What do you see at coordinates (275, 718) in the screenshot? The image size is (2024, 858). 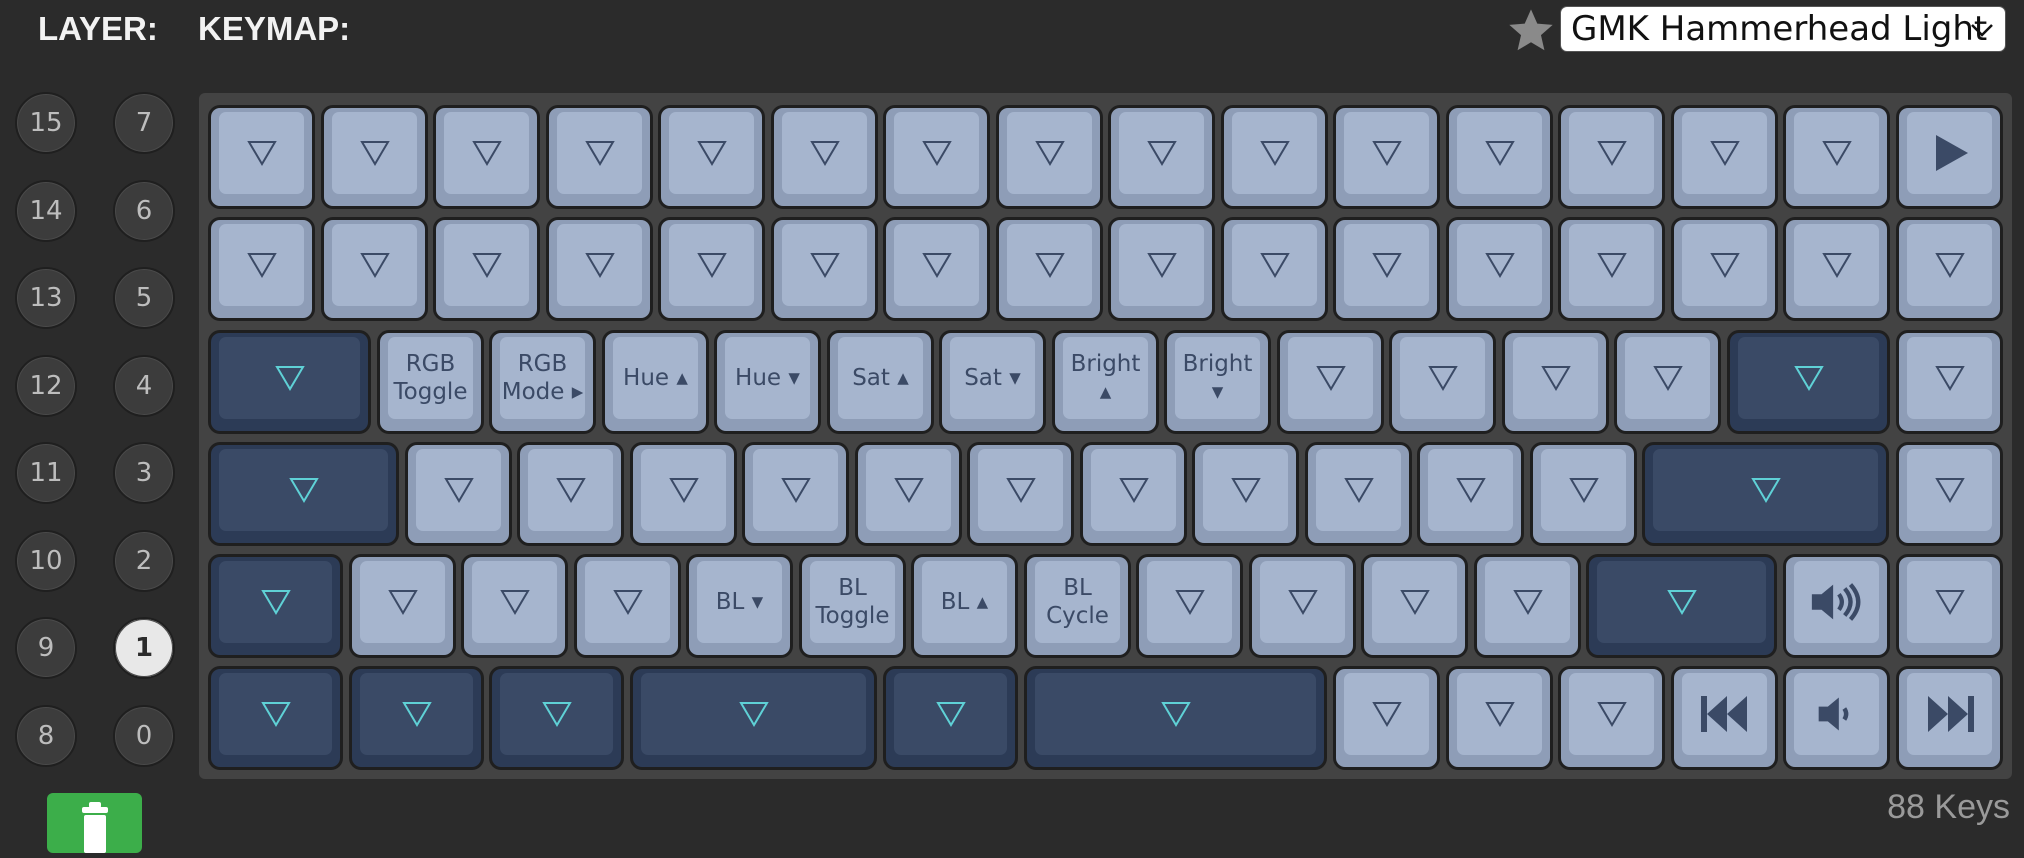 I see `key-transparent-r6-c1` at bounding box center [275, 718].